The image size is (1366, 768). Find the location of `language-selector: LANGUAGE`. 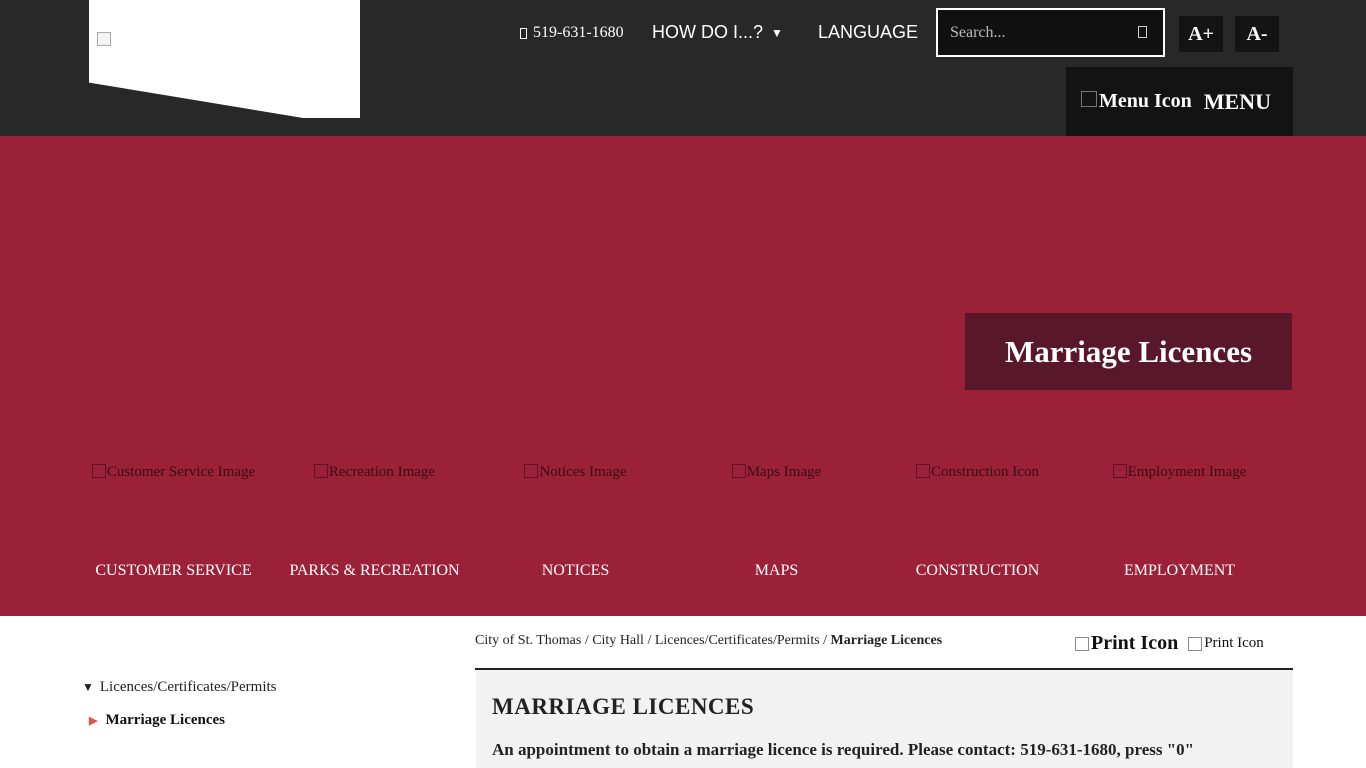

language-selector: LANGUAGE is located at coordinates (868, 32).